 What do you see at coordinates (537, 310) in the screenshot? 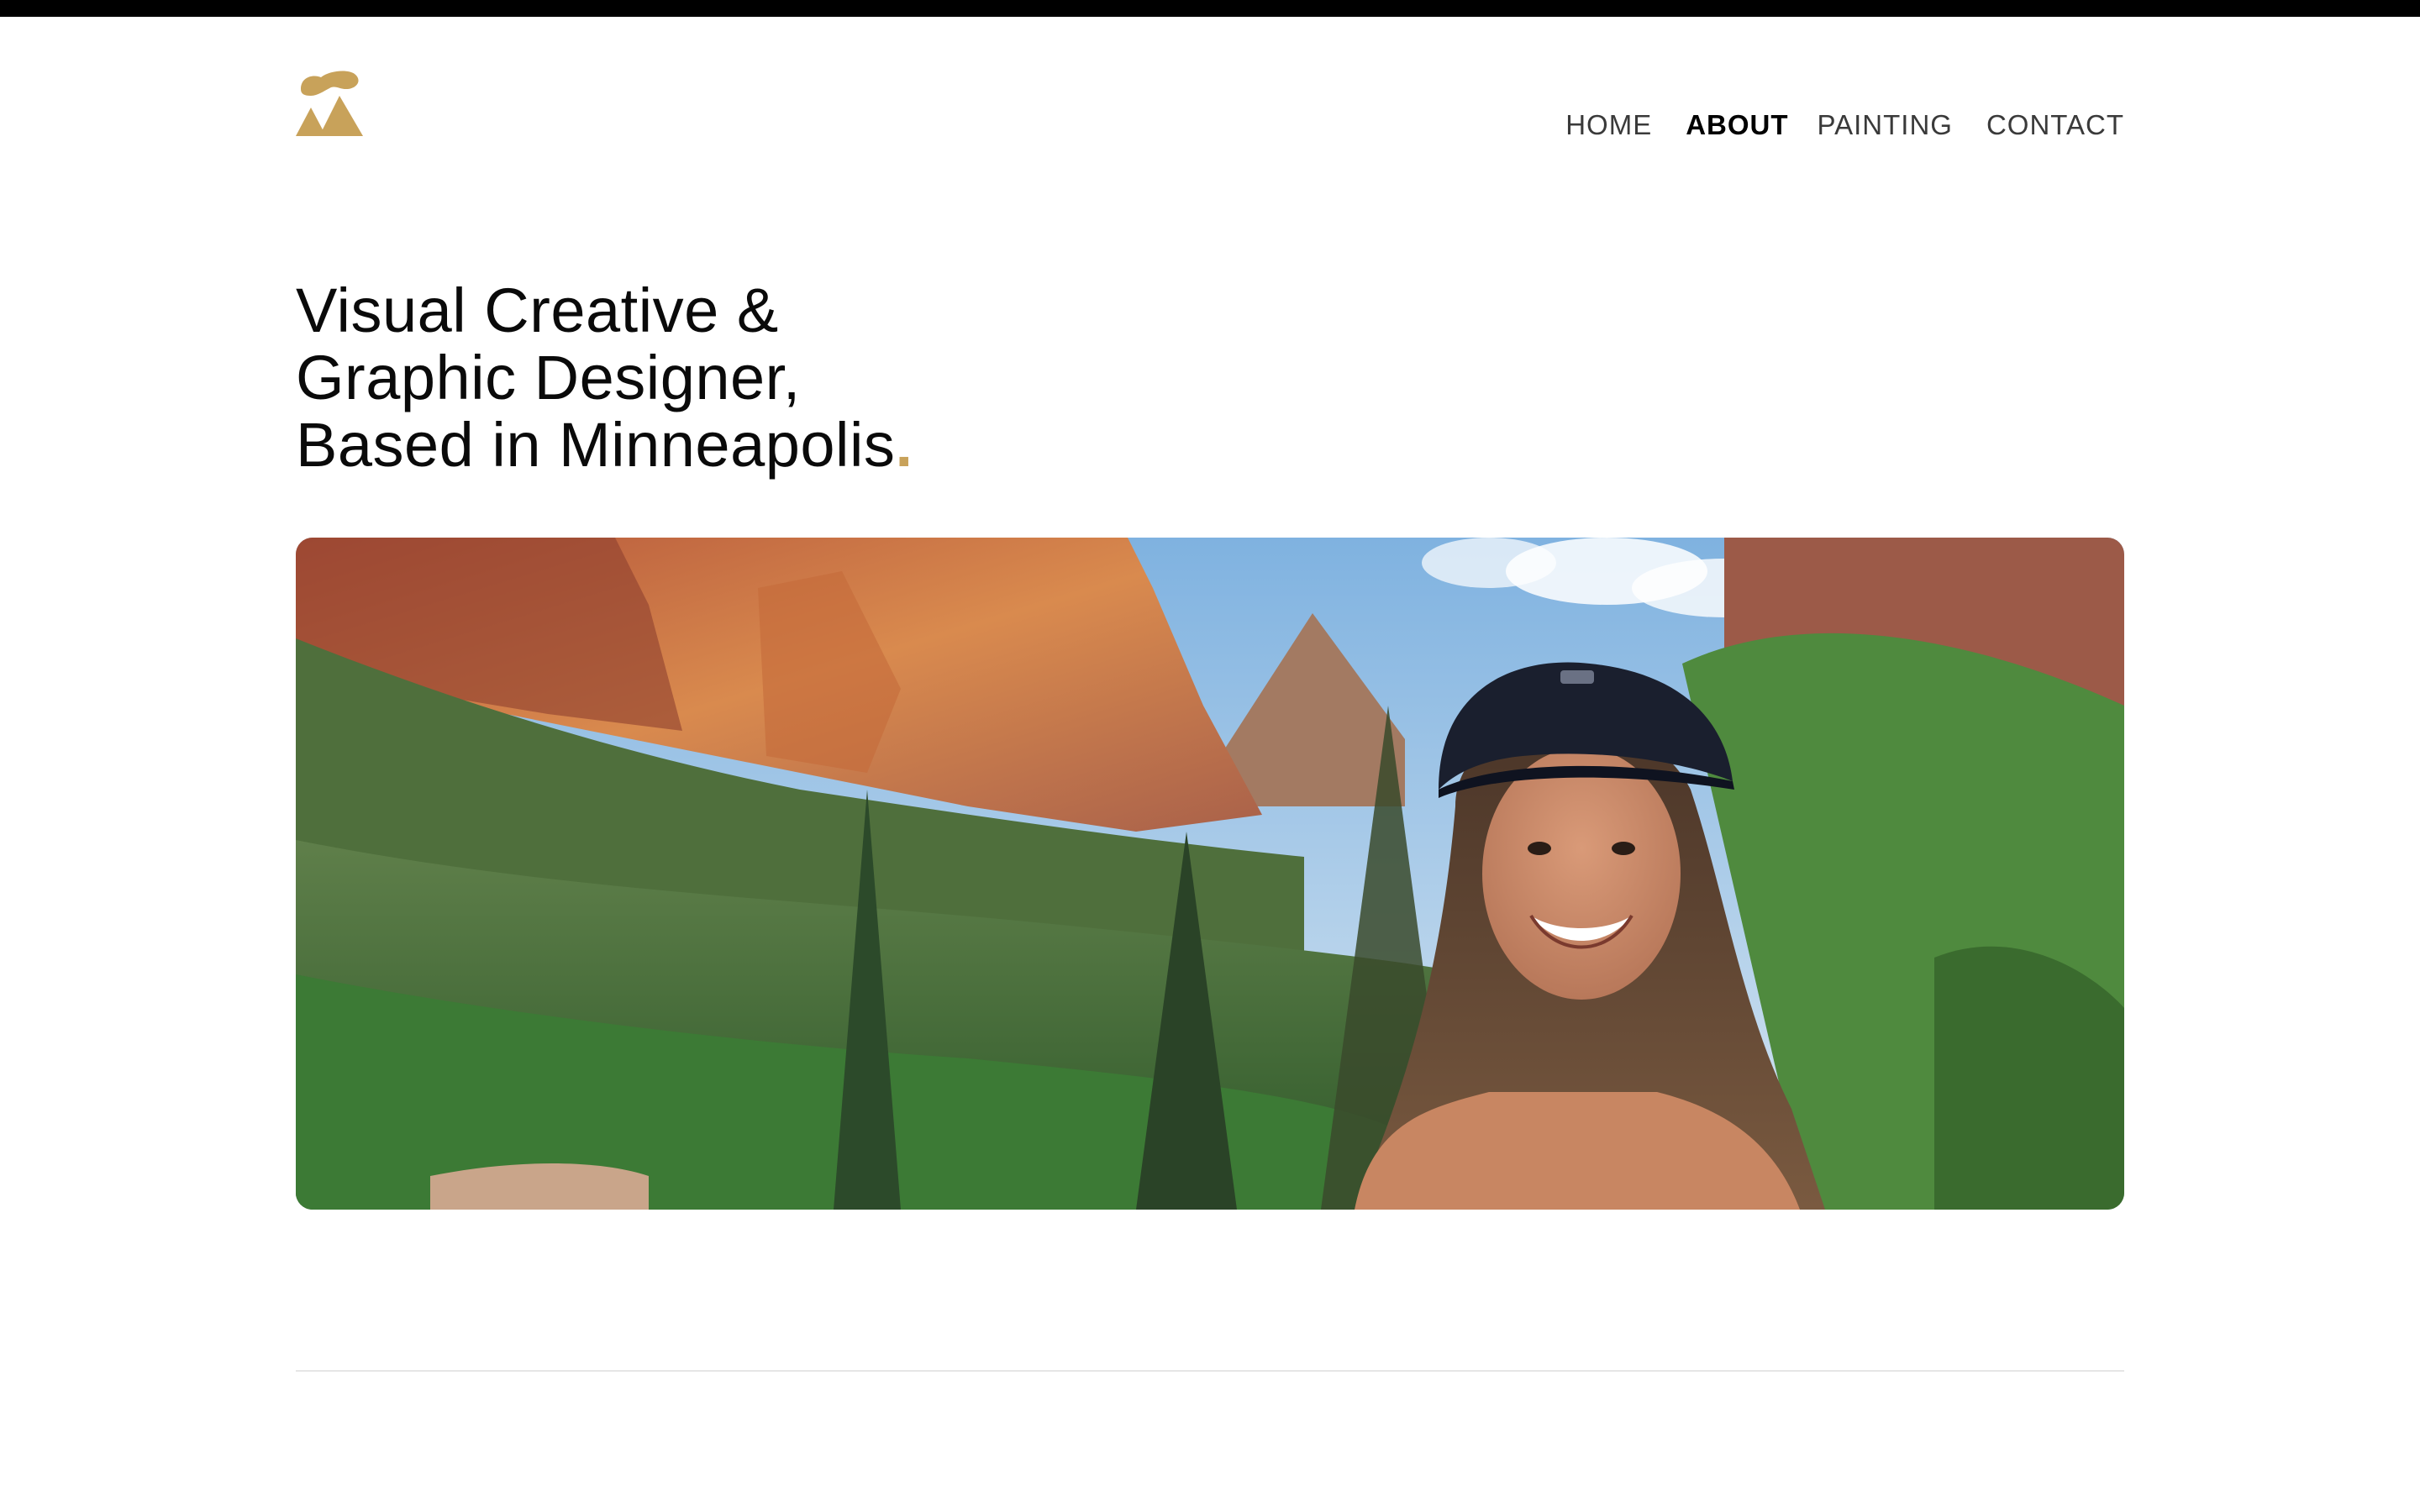
I see `headline-line-1: Visual Creative &` at bounding box center [537, 310].